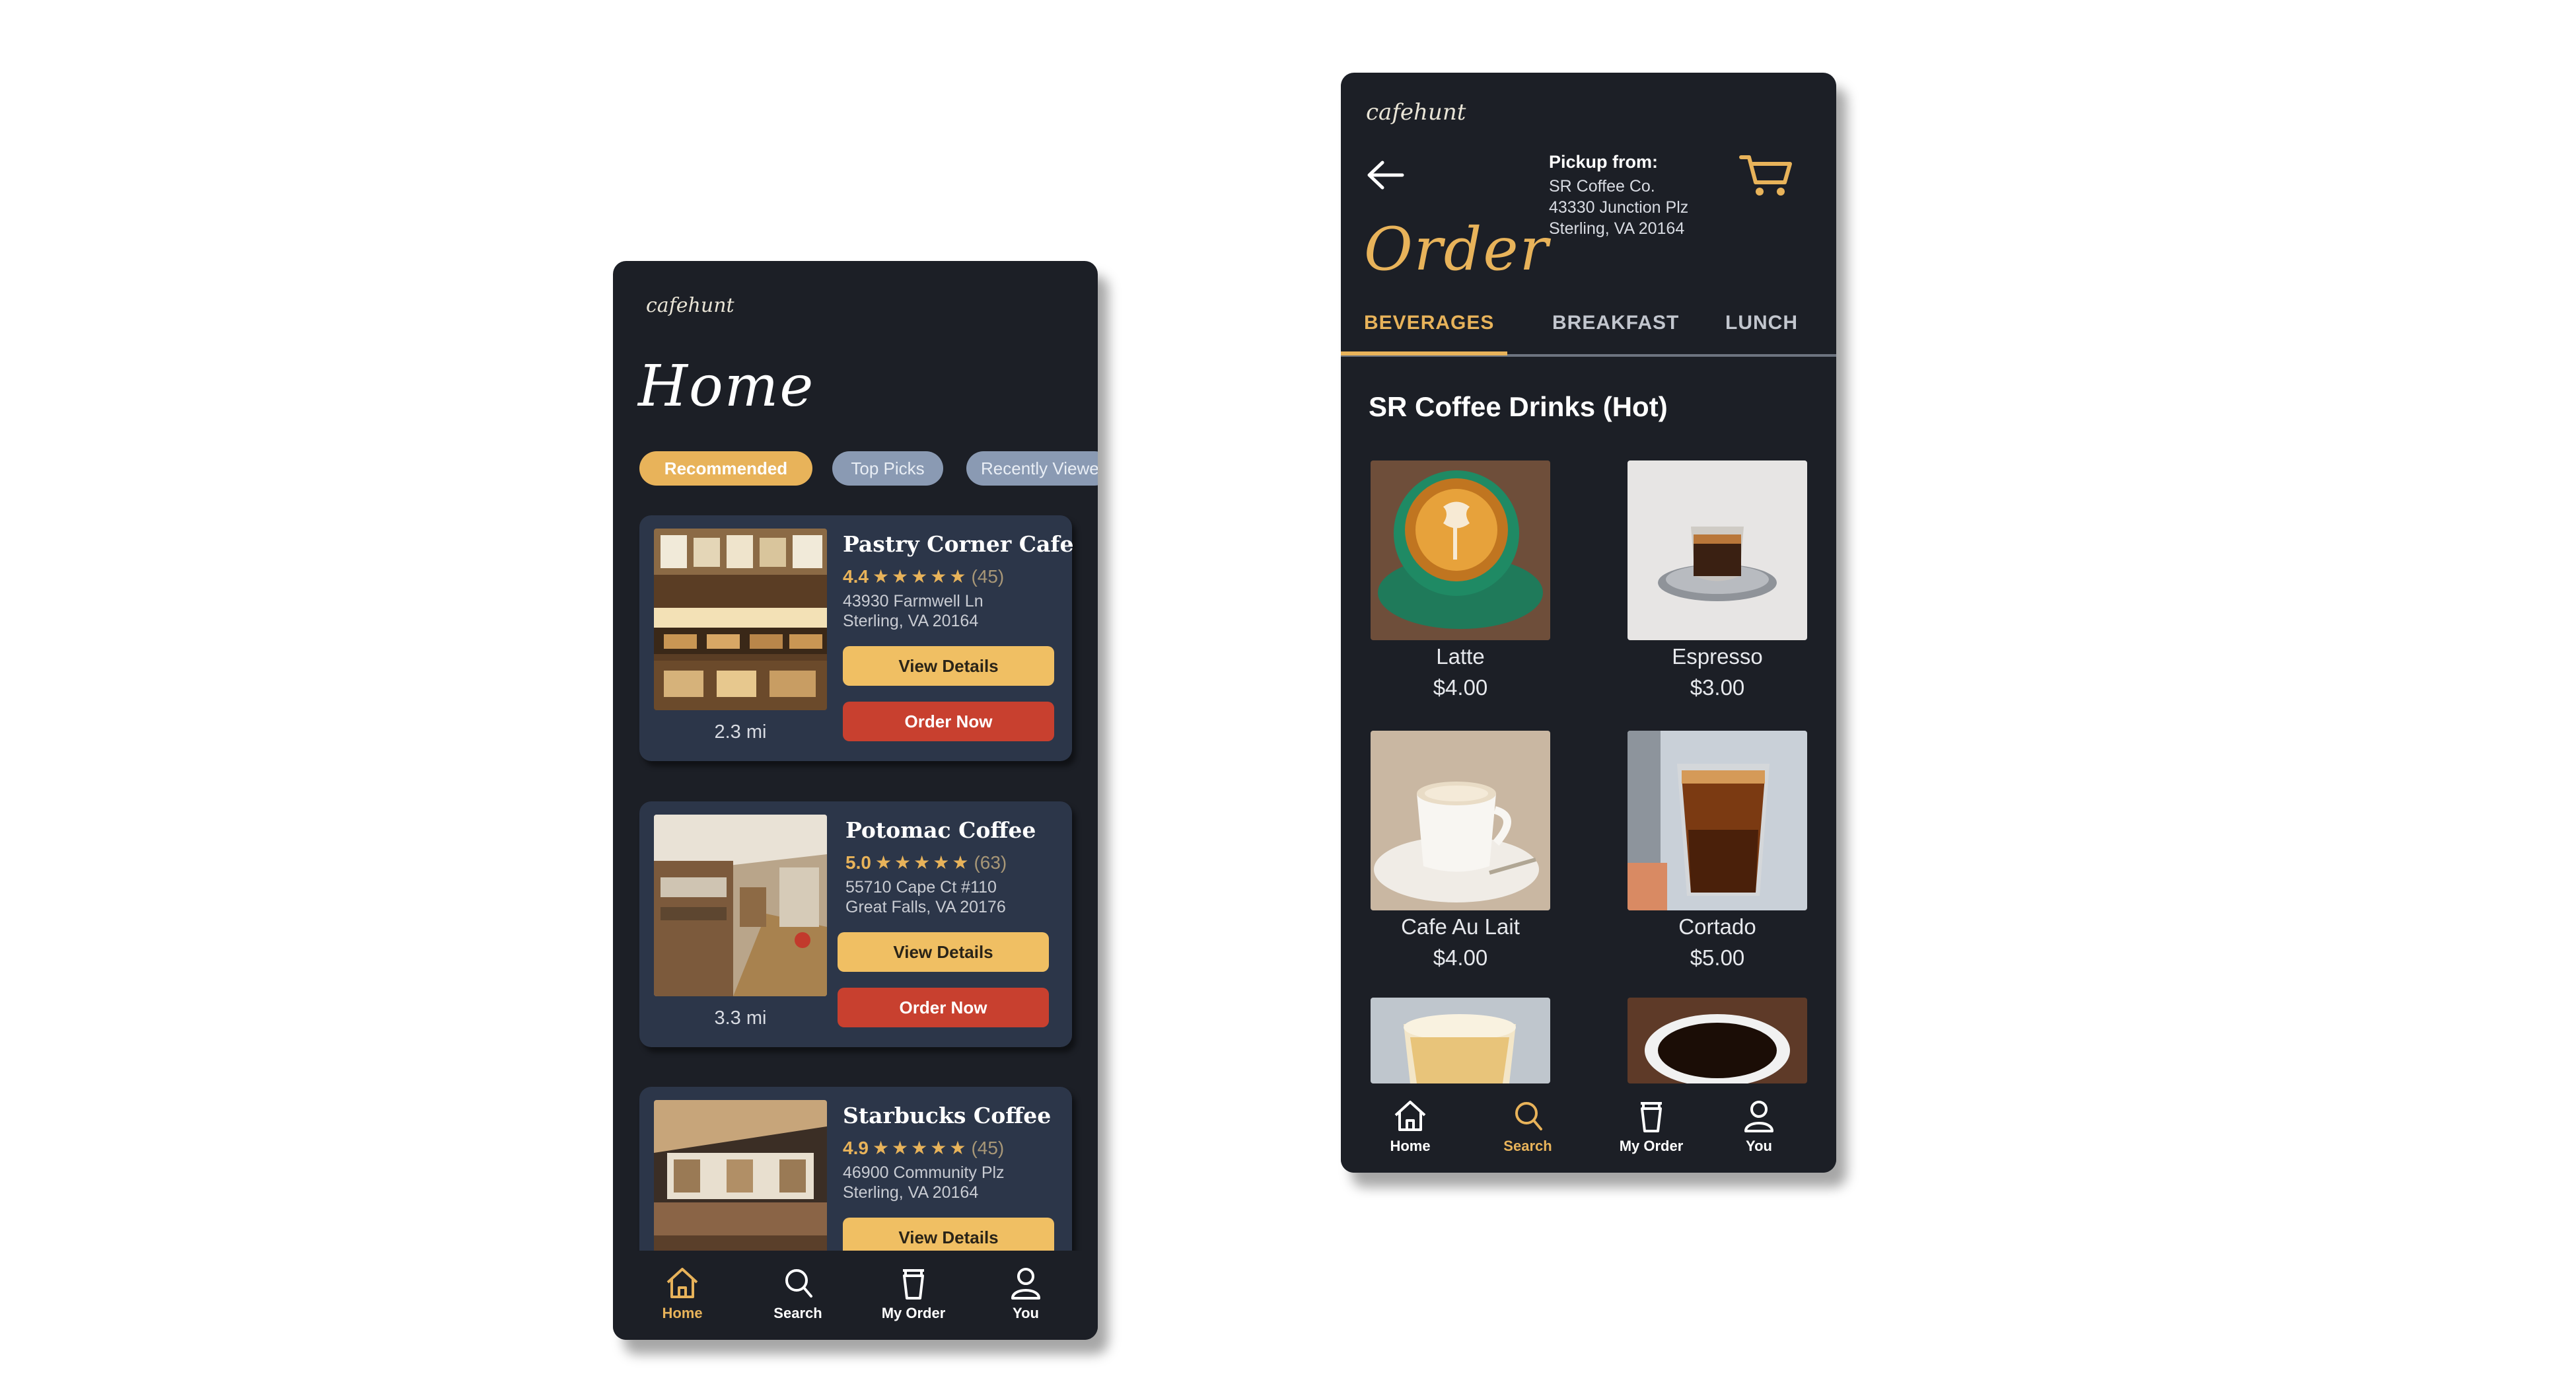 Image resolution: width=2576 pixels, height=1394 pixels. Describe the element at coordinates (1460, 927) in the screenshot. I see `item-name: Cafe Au Lait` at that location.